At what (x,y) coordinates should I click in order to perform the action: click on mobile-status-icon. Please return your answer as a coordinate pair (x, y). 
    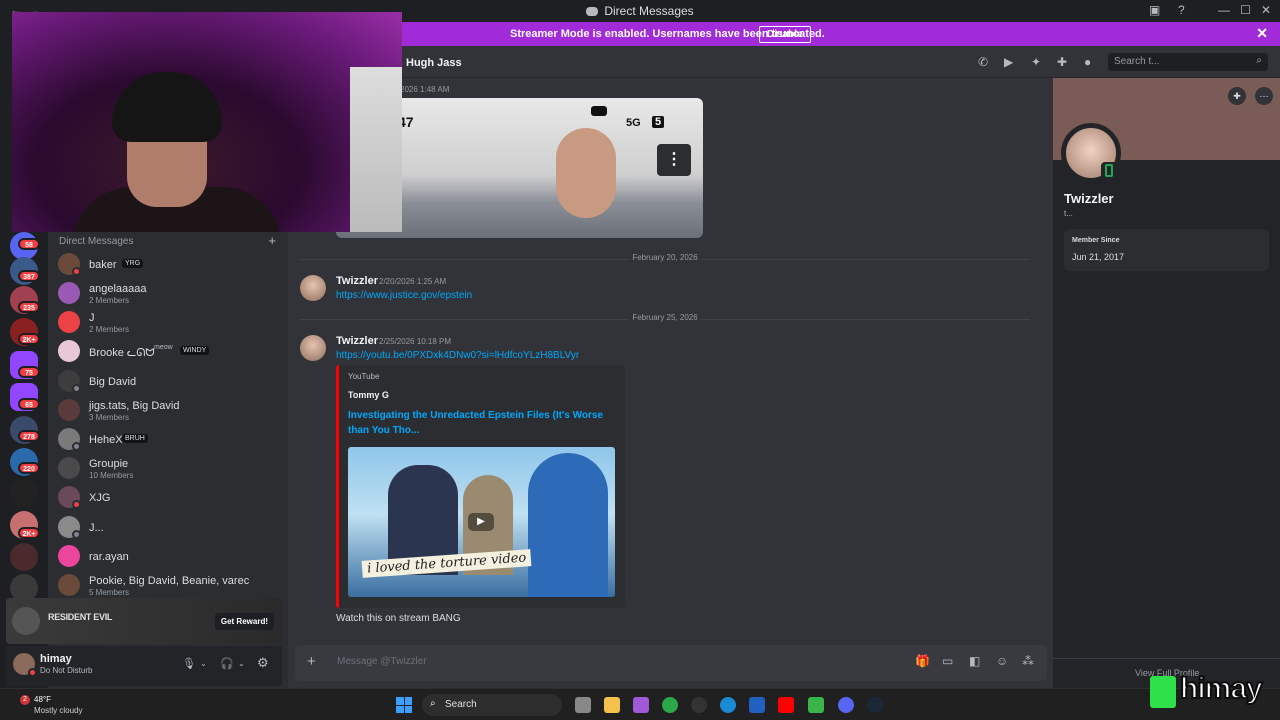
    Looking at the image, I should click on (1109, 171).